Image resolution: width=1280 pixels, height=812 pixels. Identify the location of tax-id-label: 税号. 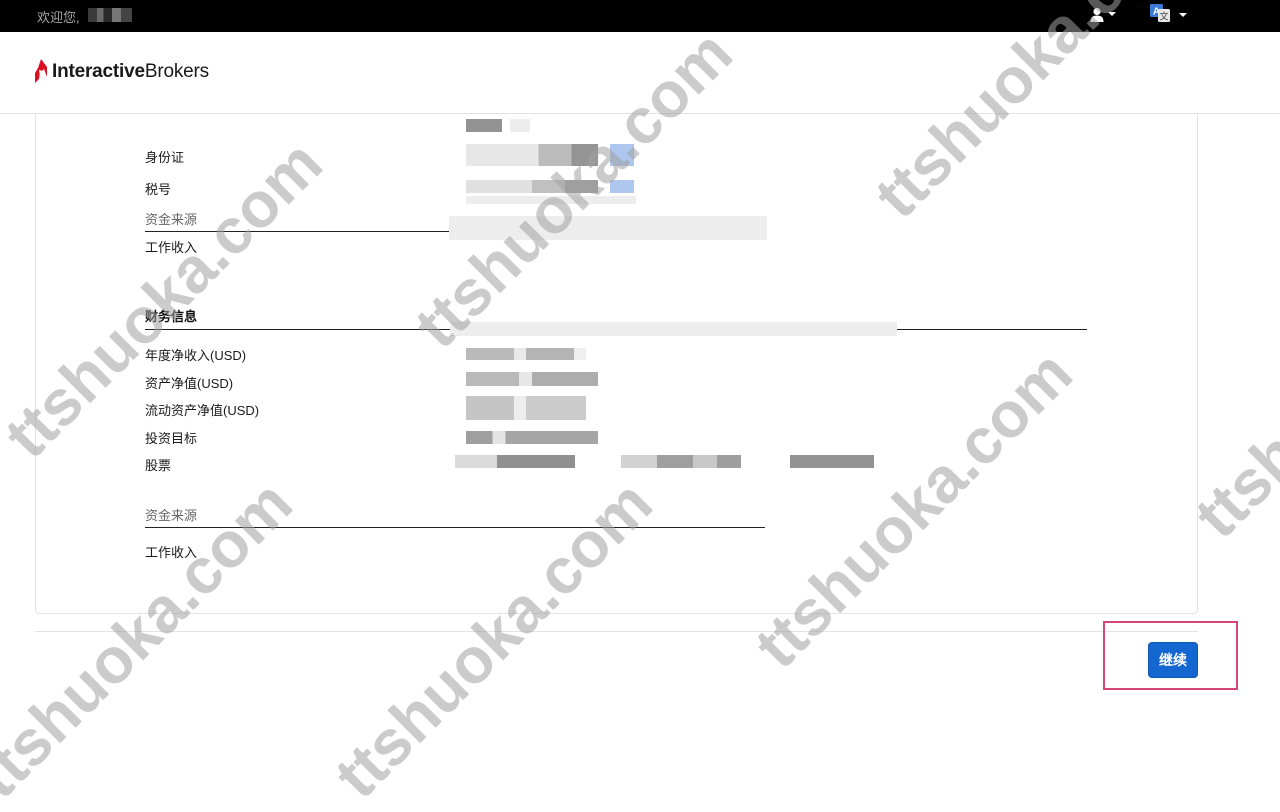
(158, 189).